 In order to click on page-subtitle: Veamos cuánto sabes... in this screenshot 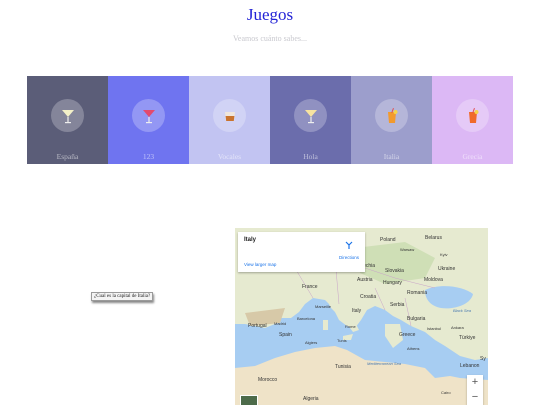, I will do `click(270, 38)`.